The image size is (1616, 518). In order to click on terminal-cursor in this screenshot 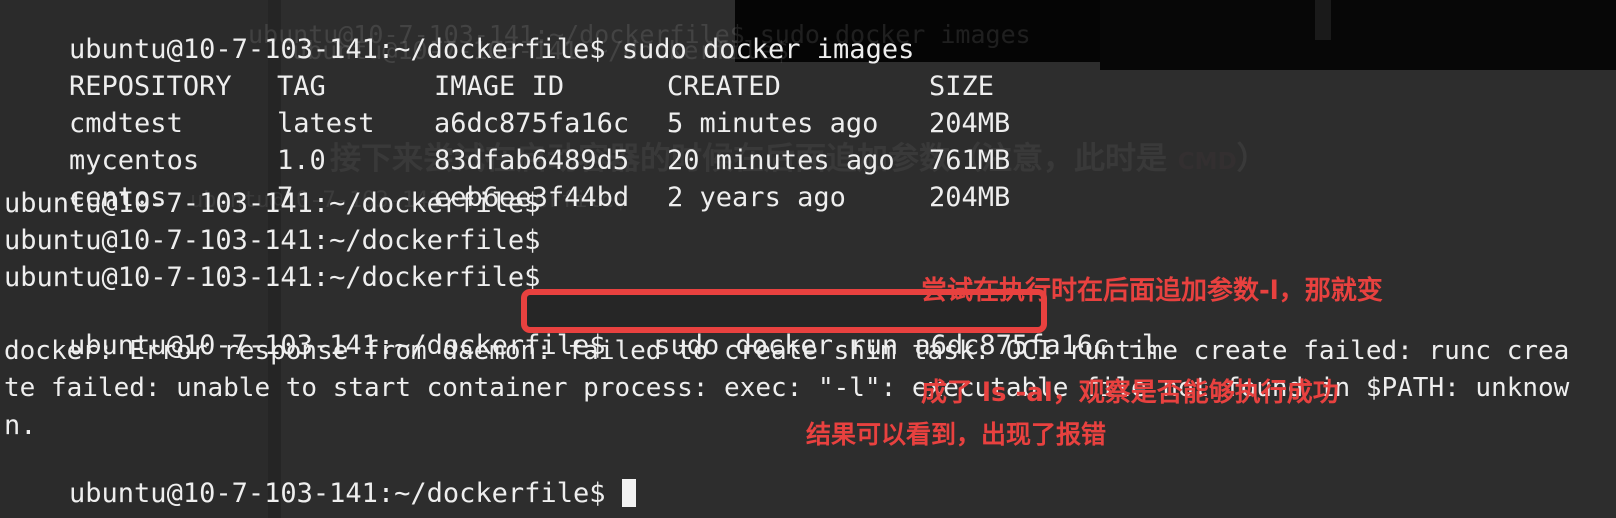, I will do `click(628, 493)`.